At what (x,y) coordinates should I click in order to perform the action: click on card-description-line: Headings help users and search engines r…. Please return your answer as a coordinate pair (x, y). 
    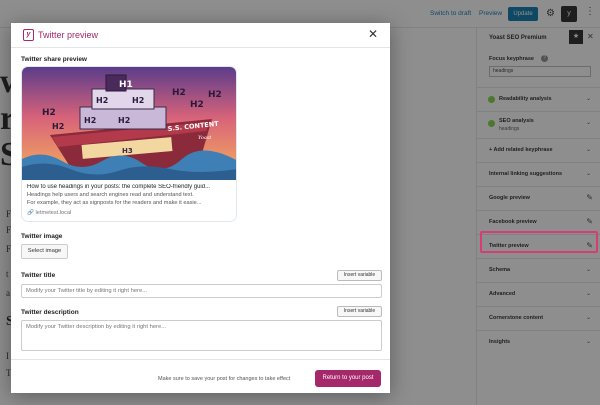
    Looking at the image, I should click on (110, 195).